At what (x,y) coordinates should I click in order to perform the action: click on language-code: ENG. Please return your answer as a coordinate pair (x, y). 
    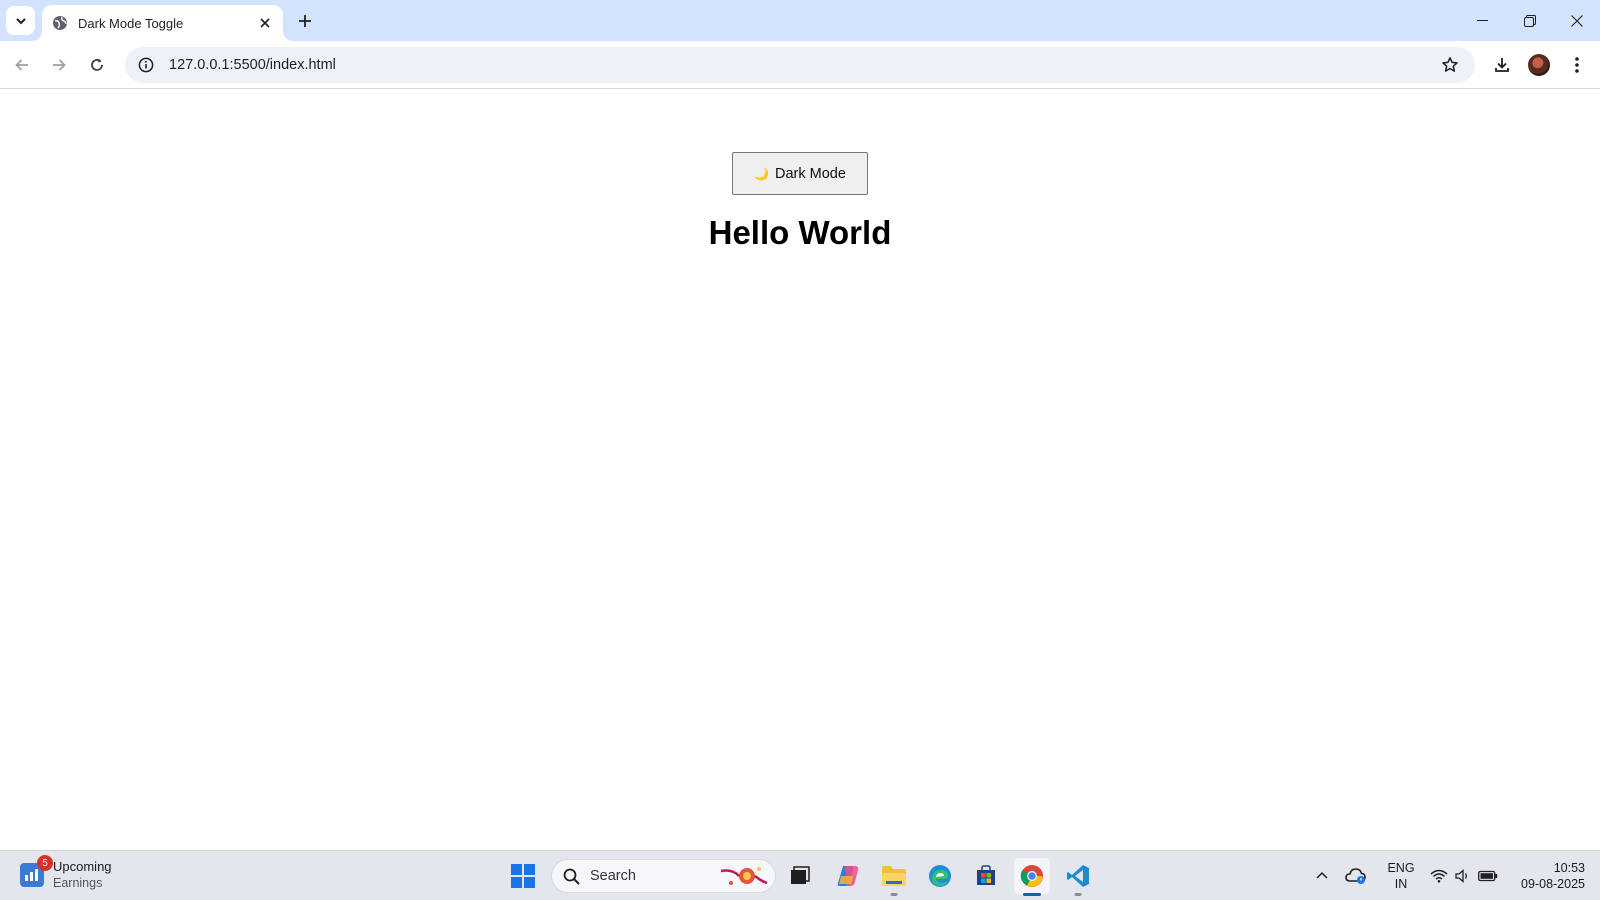
    Looking at the image, I should click on (1401, 868).